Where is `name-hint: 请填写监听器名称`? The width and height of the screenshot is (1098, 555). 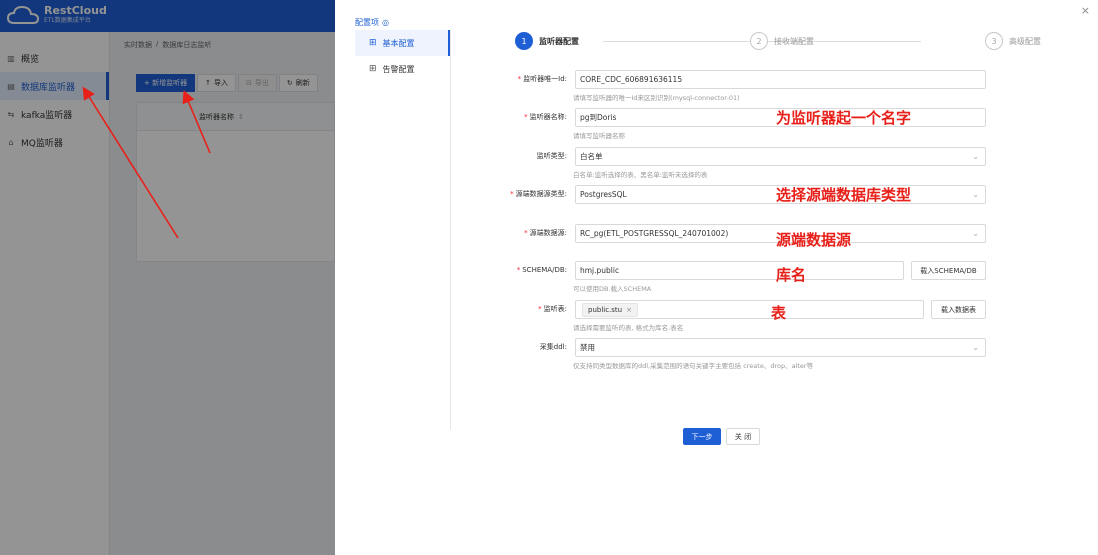
name-hint: 请填写监听器名称 is located at coordinates (599, 136).